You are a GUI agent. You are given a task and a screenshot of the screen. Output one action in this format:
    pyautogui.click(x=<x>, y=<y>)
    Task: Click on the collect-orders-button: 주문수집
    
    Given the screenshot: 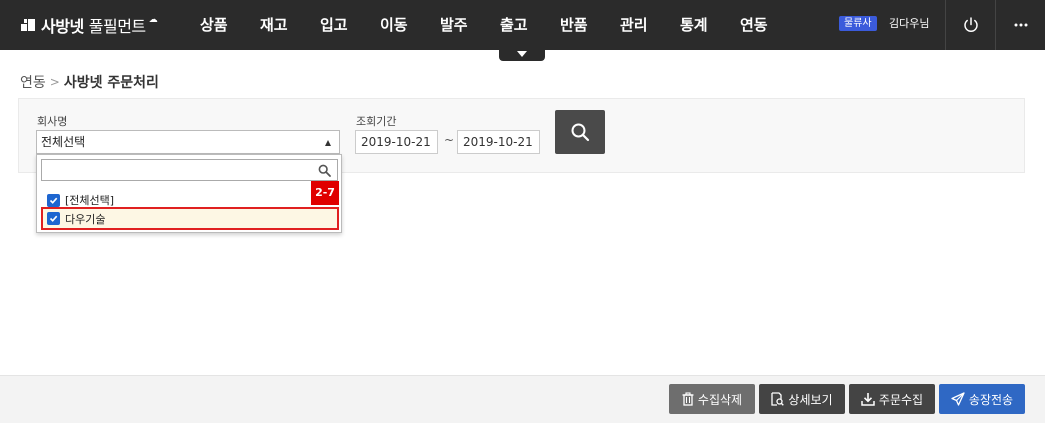 What is the action you would take?
    pyautogui.click(x=892, y=399)
    